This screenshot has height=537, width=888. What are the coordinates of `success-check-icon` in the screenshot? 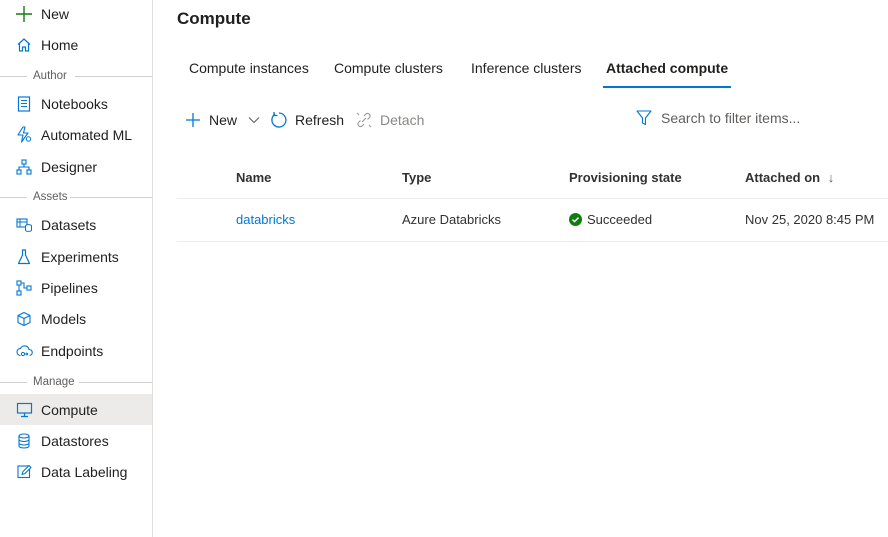 It's located at (575, 219).